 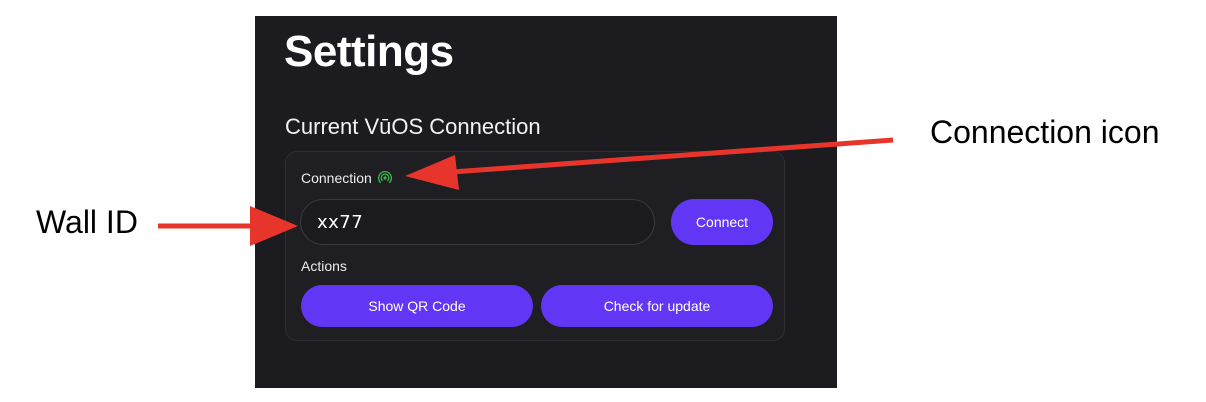 What do you see at coordinates (722, 222) in the screenshot?
I see `connect-button: Connect` at bounding box center [722, 222].